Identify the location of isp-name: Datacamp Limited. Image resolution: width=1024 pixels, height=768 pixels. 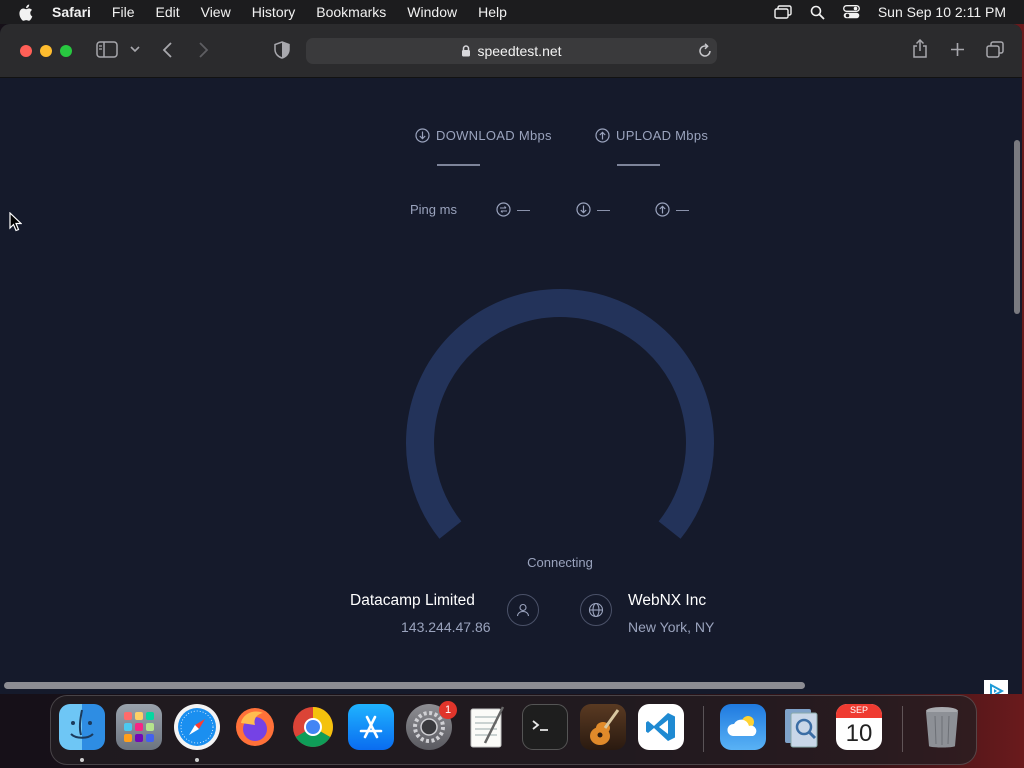
(412, 600).